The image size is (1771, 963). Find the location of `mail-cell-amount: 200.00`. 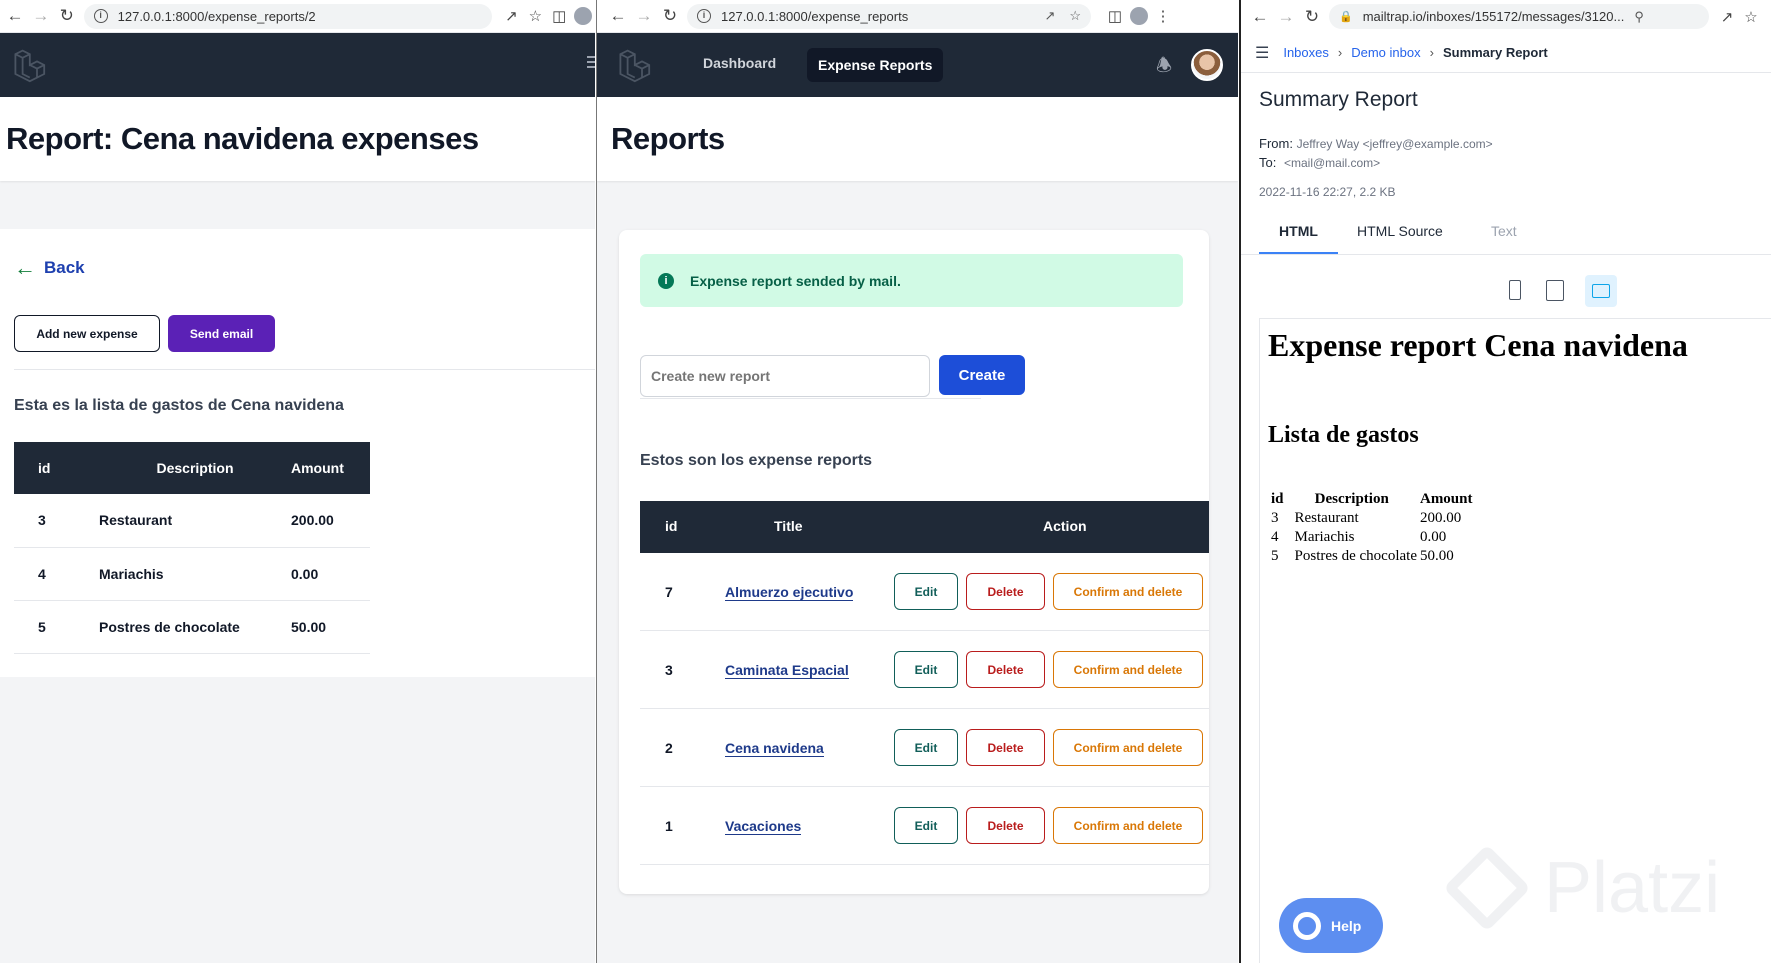

mail-cell-amount: 200.00 is located at coordinates (1440, 518).